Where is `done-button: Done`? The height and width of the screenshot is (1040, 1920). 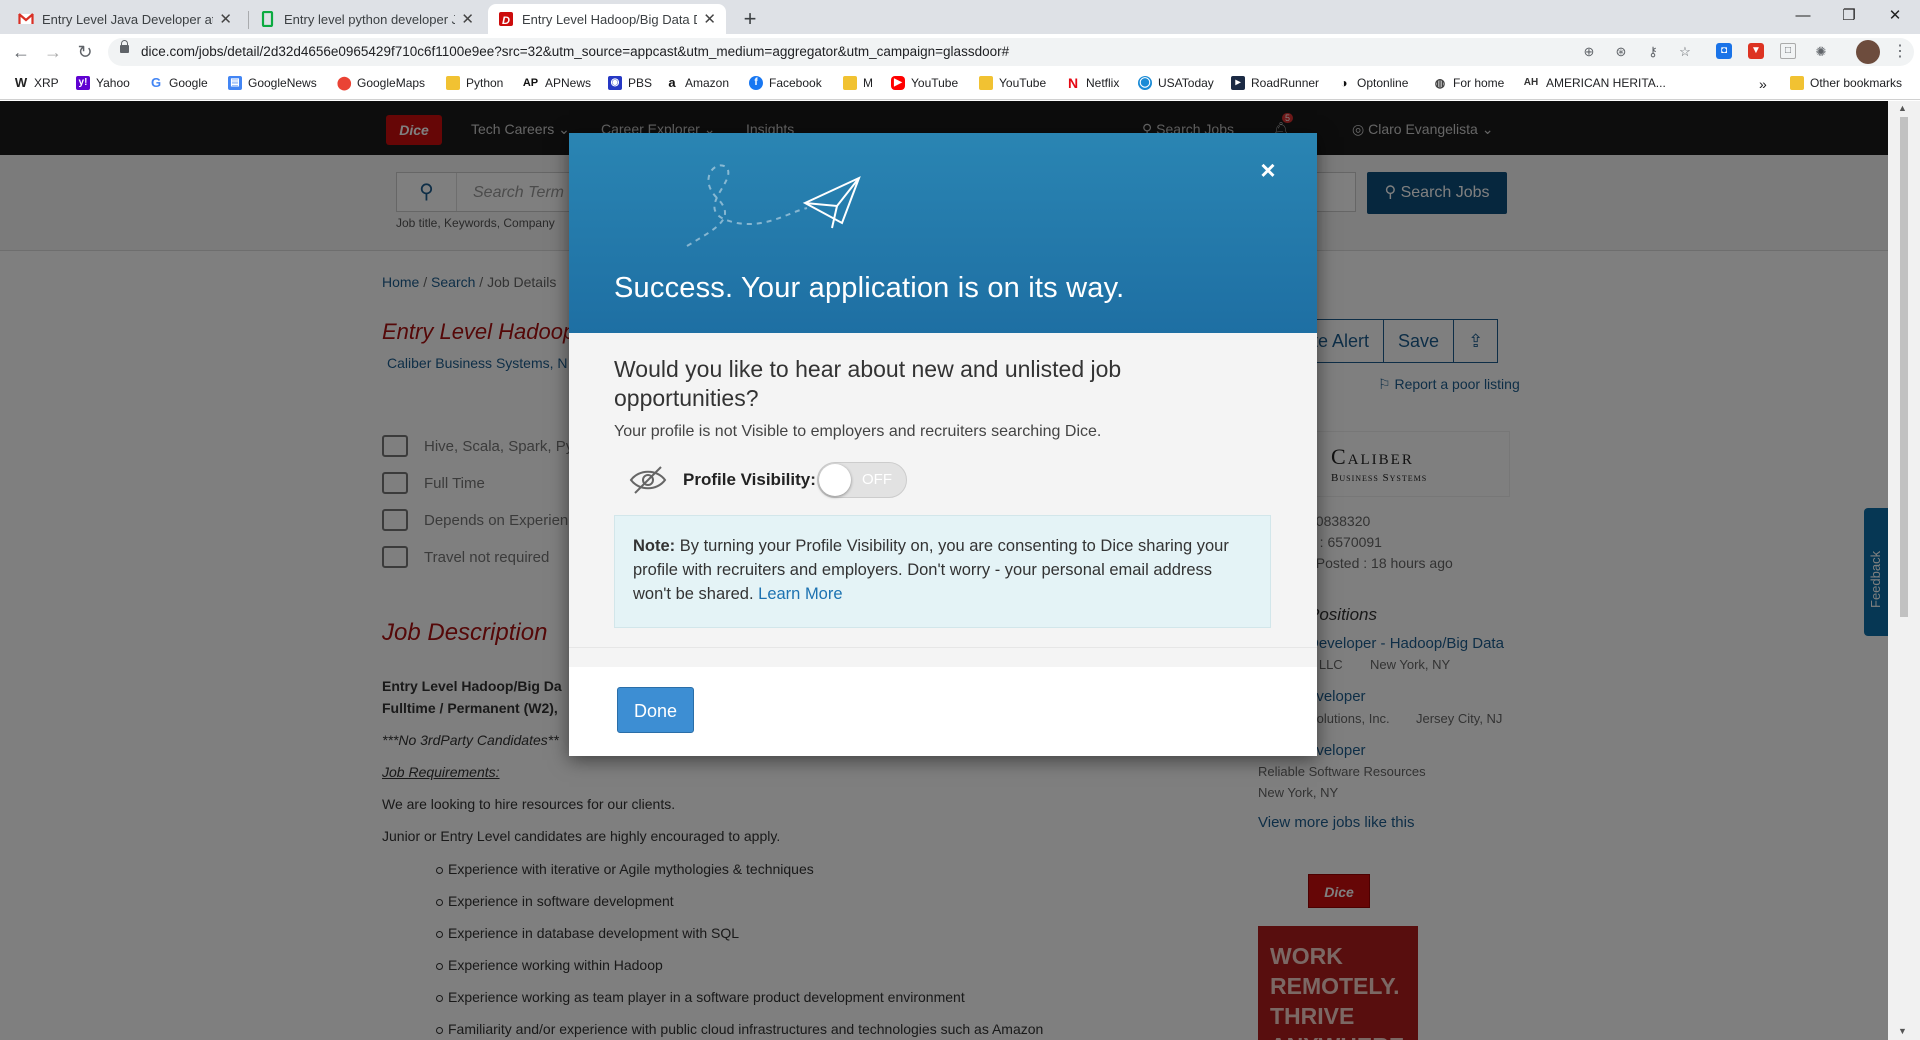 done-button: Done is located at coordinates (655, 710).